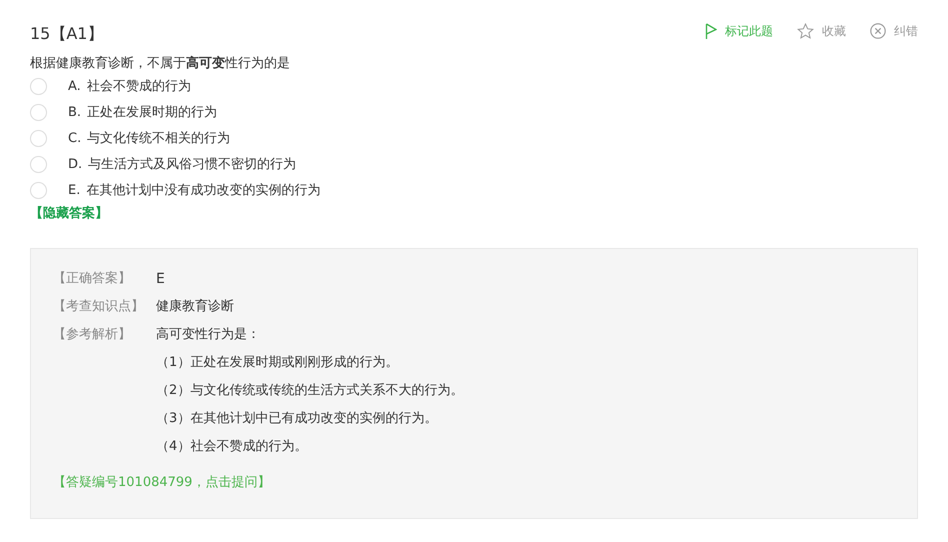 The width and height of the screenshot is (948, 542). I want to click on flag-icon, so click(711, 31).